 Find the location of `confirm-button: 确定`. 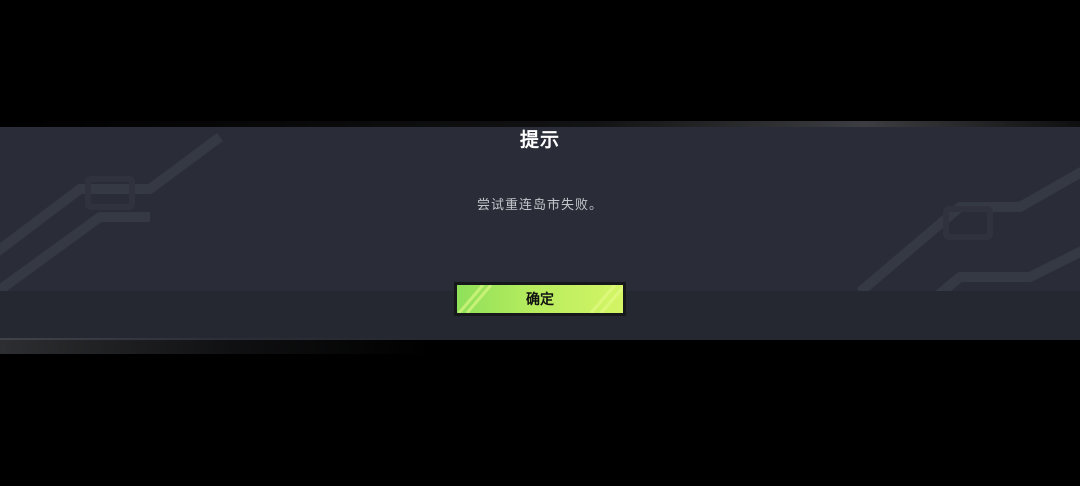

confirm-button: 确定 is located at coordinates (540, 299).